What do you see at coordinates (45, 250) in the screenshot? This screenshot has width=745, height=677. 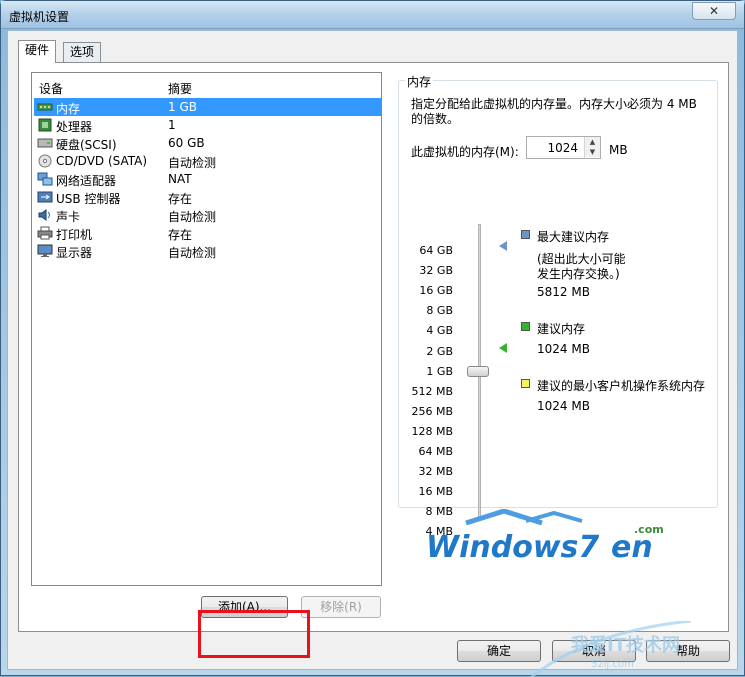 I see `display-icon` at bounding box center [45, 250].